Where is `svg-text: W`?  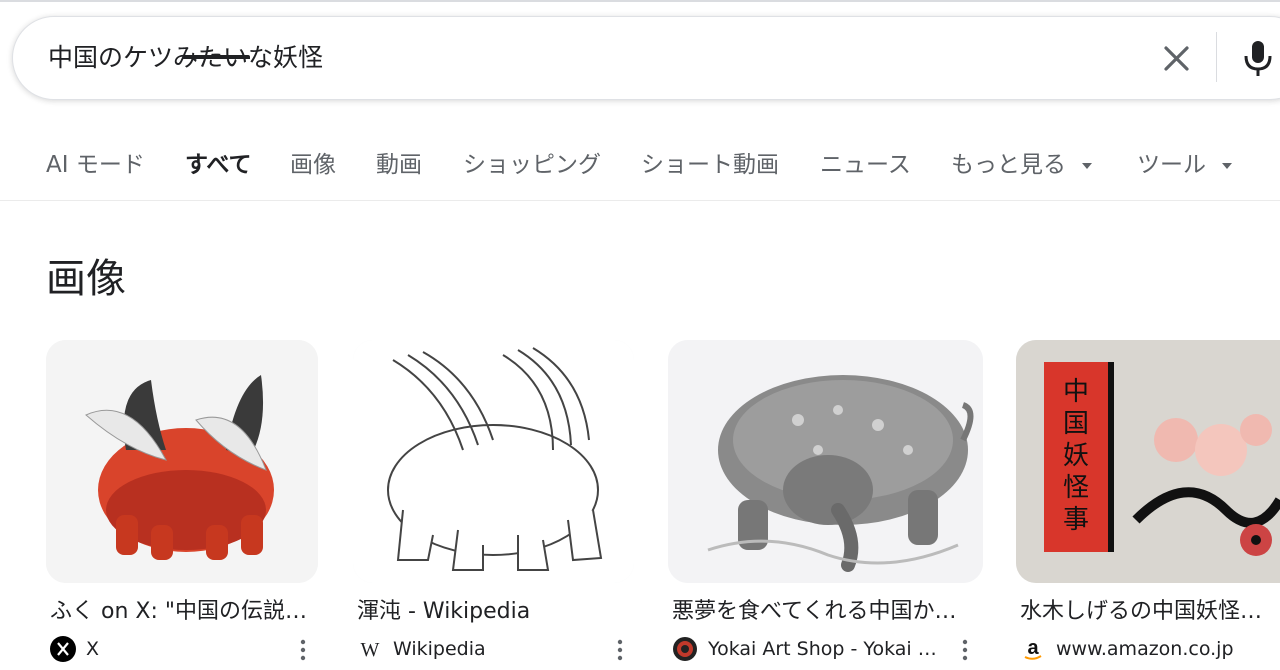
svg-text: W is located at coordinates (370, 650).